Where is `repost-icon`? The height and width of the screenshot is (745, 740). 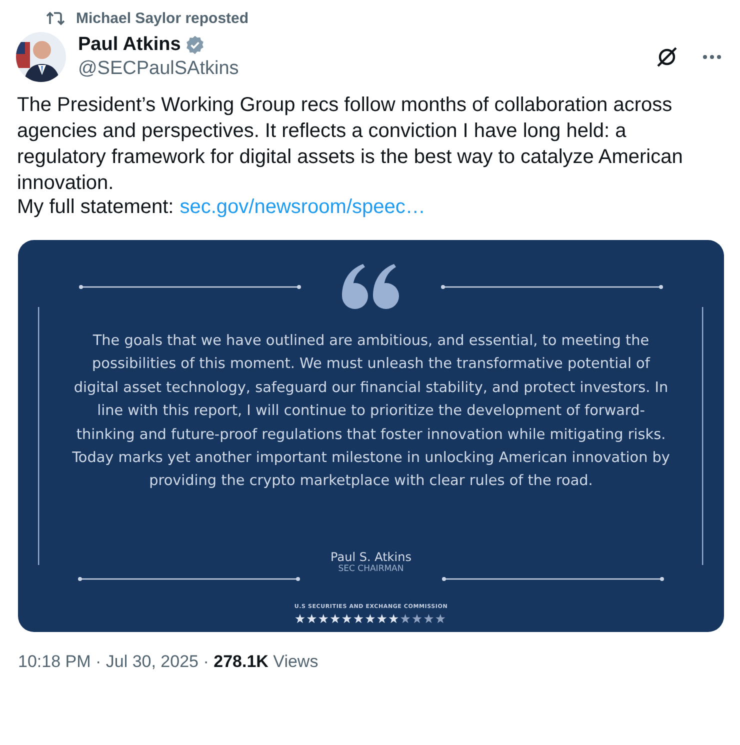 repost-icon is located at coordinates (56, 18).